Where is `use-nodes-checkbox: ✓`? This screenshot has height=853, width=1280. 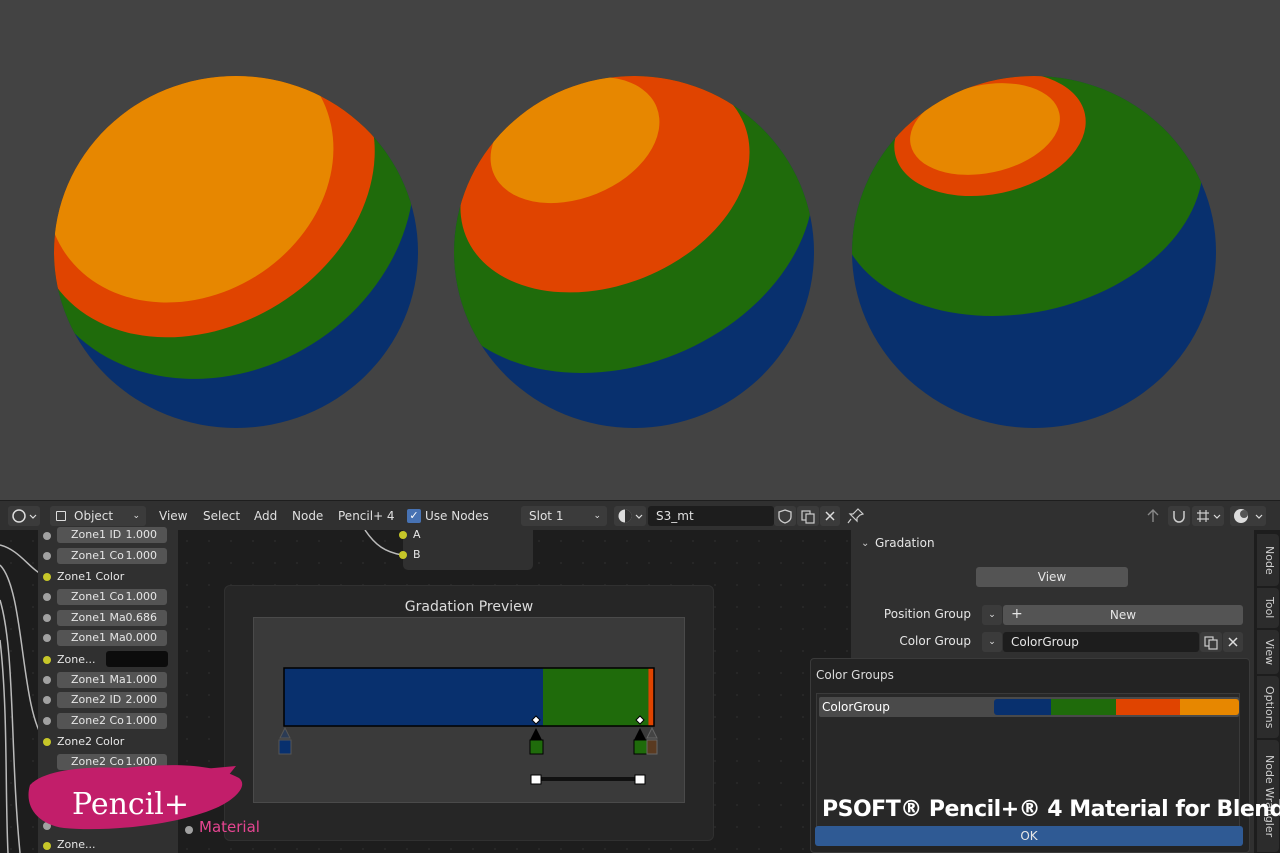 use-nodes-checkbox: ✓ is located at coordinates (414, 516).